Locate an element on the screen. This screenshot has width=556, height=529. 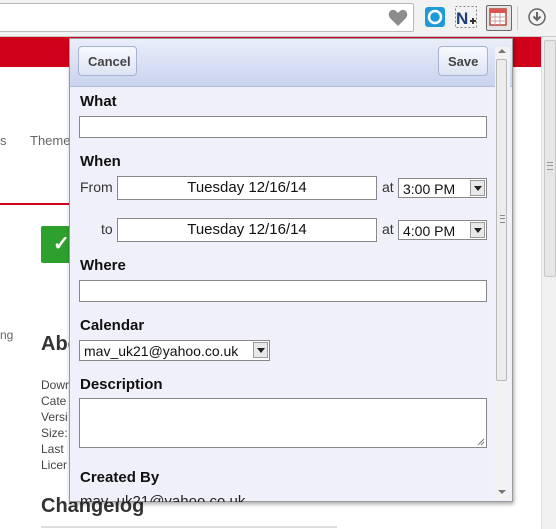
from-time-value: 3:00 PM is located at coordinates (429, 189).